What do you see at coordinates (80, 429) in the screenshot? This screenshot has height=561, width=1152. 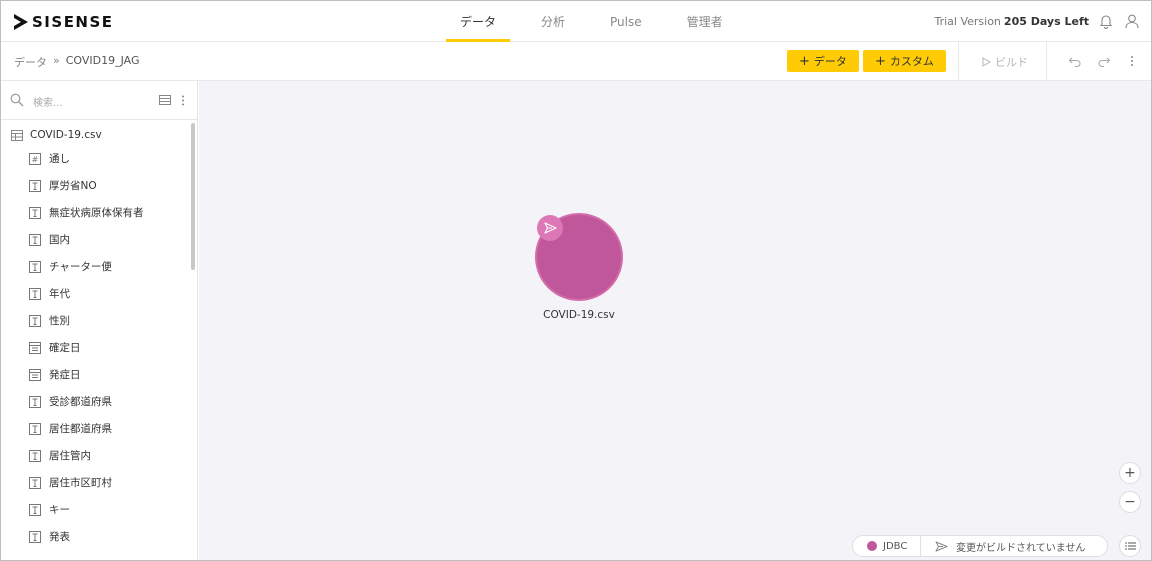 I see `column-label: 居住都道府県` at bounding box center [80, 429].